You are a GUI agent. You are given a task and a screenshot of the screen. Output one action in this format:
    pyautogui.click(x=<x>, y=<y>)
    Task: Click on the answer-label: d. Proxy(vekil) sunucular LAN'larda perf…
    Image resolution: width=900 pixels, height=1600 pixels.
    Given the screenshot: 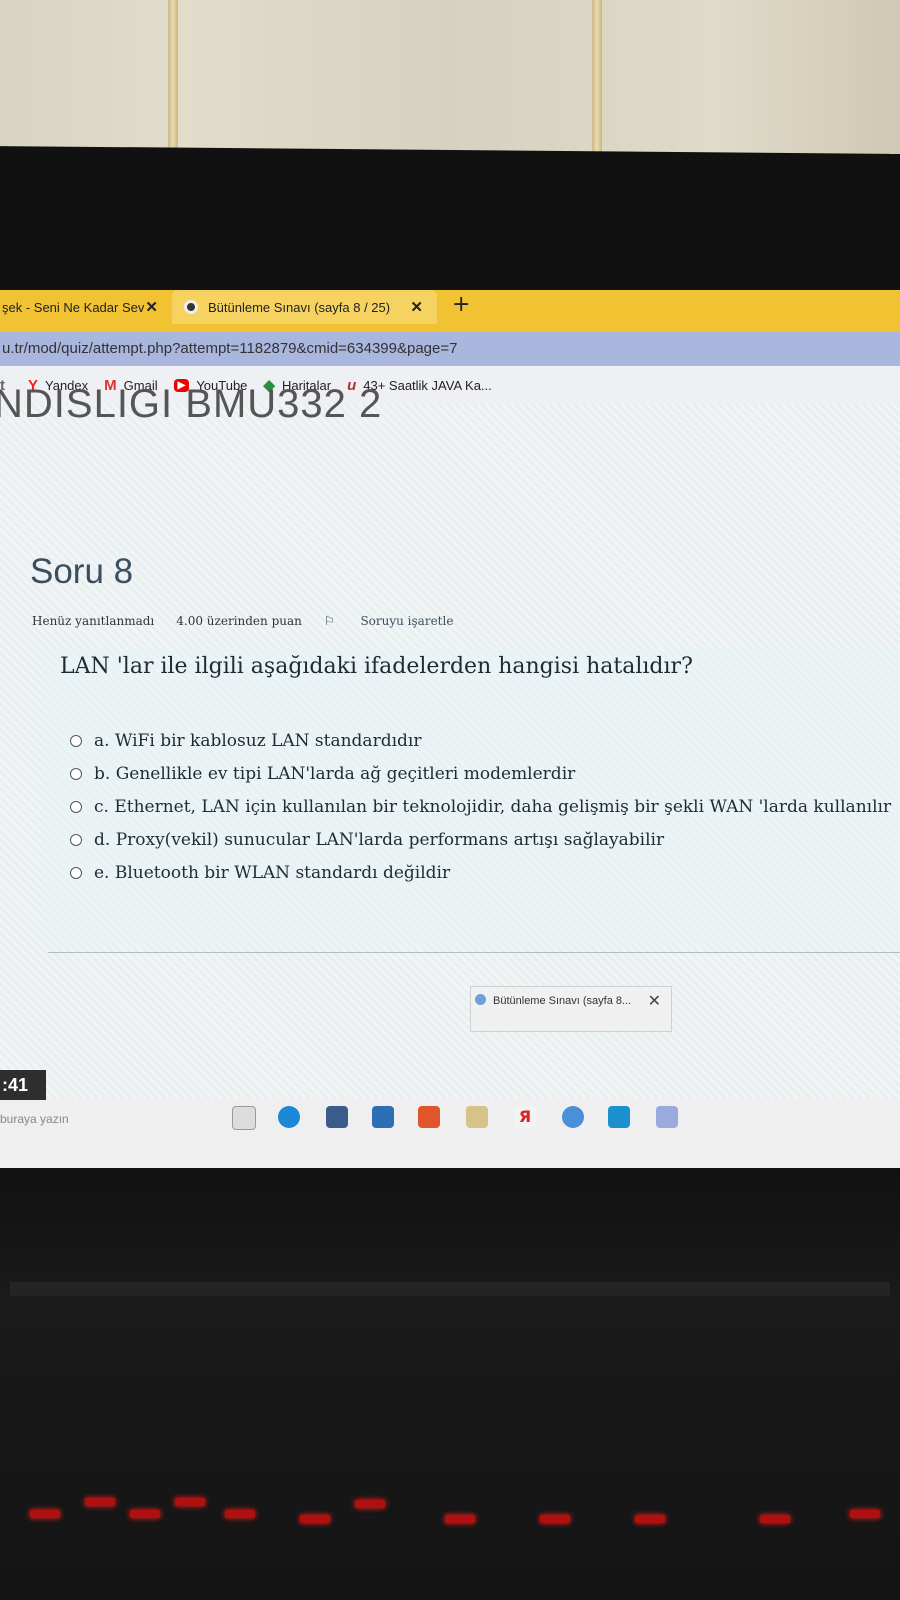 What is the action you would take?
    pyautogui.click(x=379, y=839)
    